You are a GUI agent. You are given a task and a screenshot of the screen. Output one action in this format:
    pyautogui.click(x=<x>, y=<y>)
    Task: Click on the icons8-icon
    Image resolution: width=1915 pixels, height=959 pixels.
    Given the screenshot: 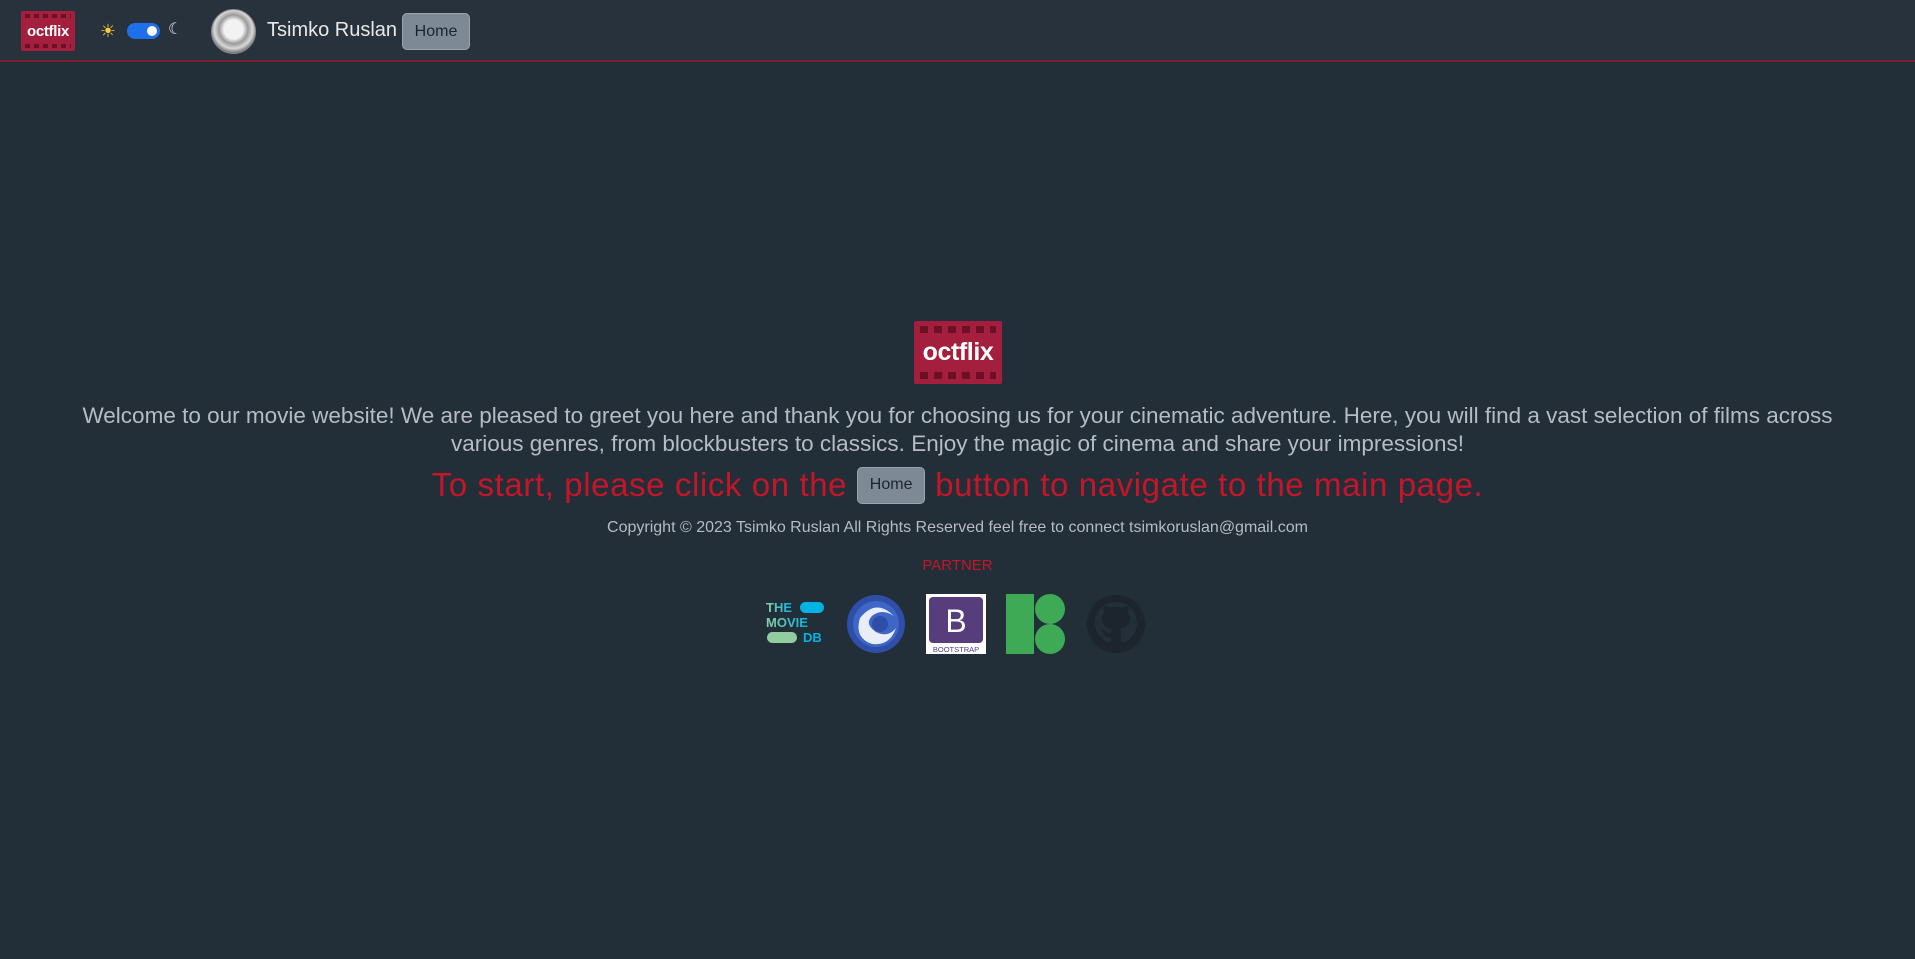 What is the action you would take?
    pyautogui.click(x=1036, y=623)
    